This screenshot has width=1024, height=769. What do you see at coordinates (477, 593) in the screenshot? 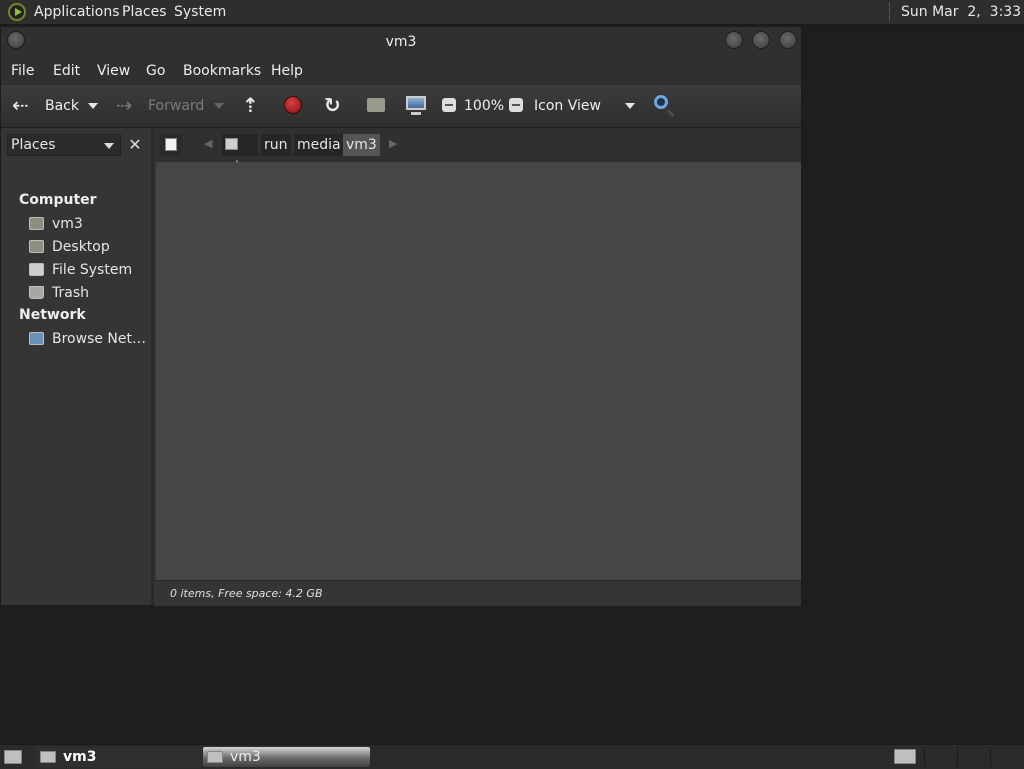
I see `status-bar: 0 items, Free space: 4.2 GB` at bounding box center [477, 593].